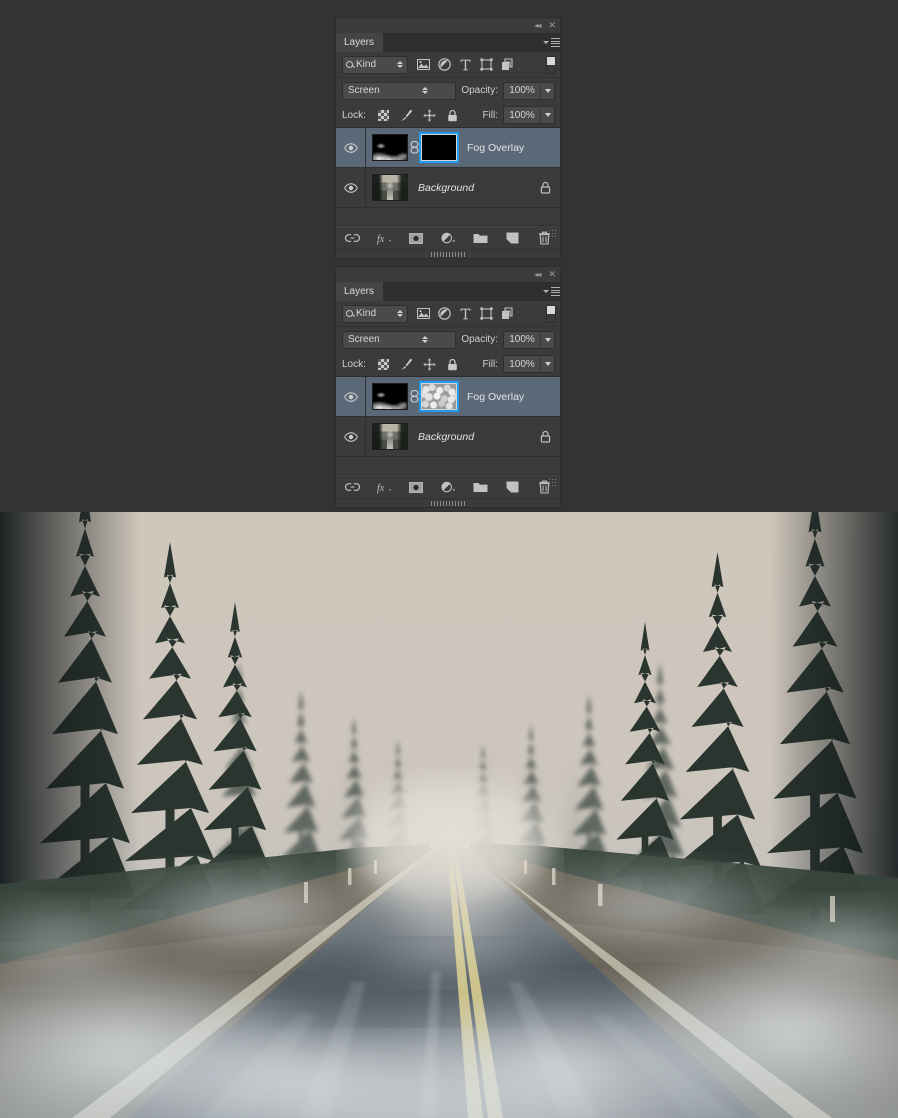 This screenshot has width=898, height=1118. Describe the element at coordinates (439, 396) in the screenshot. I see `clouds-render-mask-thumbnail` at that location.